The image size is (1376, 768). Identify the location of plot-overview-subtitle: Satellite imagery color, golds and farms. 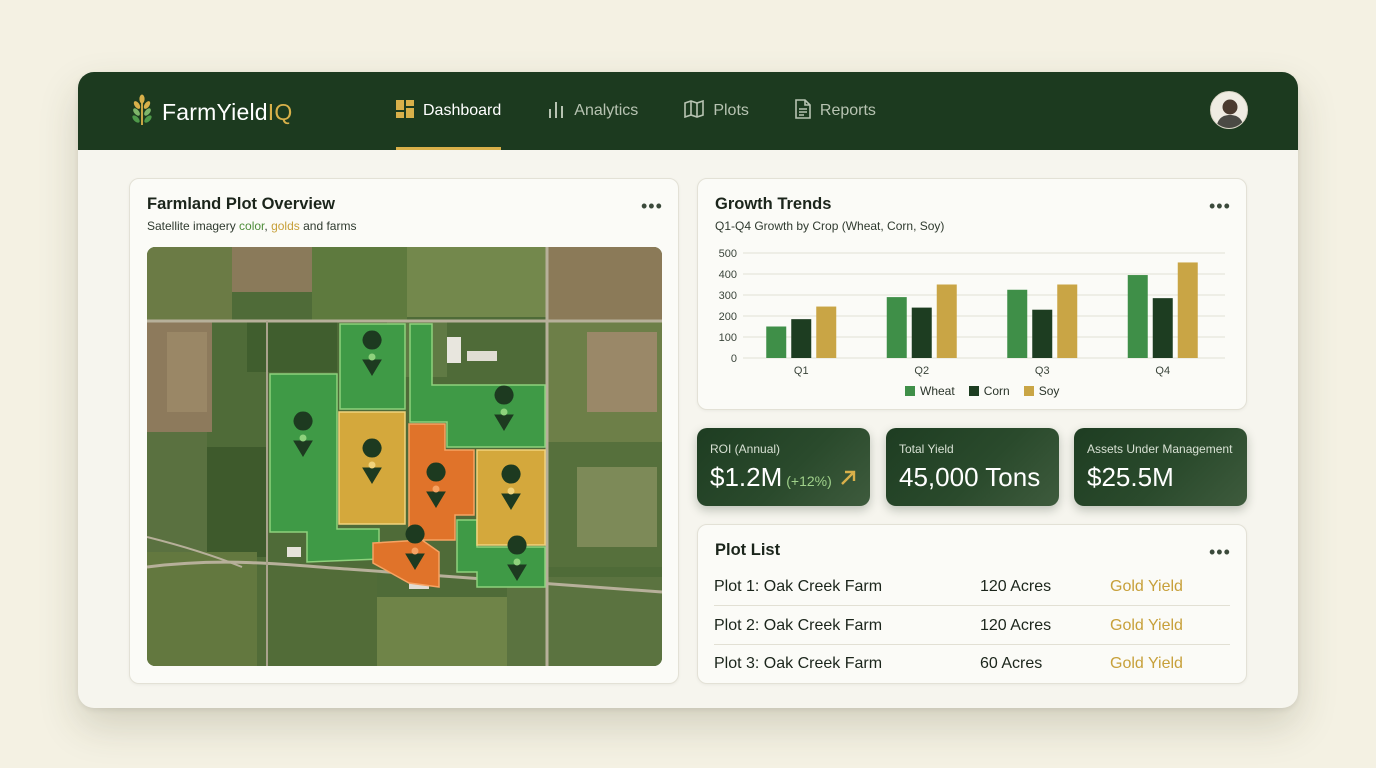
(251, 226).